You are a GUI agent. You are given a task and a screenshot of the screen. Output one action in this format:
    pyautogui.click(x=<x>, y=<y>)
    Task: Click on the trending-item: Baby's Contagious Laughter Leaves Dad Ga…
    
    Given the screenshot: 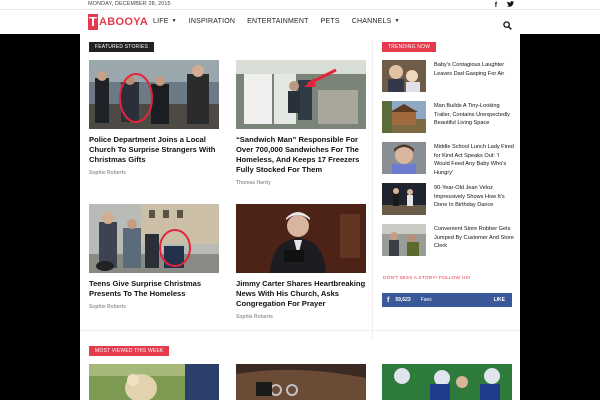 What is the action you would take?
    pyautogui.click(x=447, y=76)
    